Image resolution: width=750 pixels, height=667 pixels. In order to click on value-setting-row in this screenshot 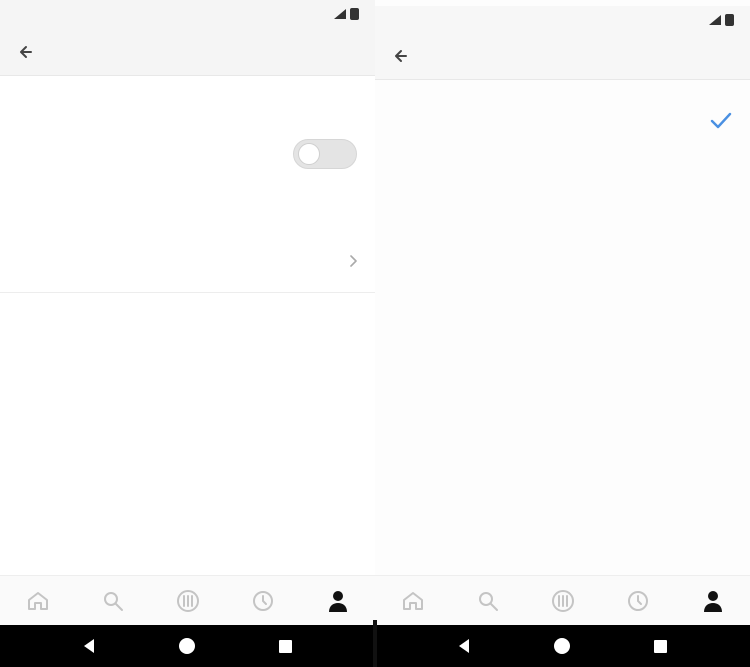, I will do `click(187, 261)`.